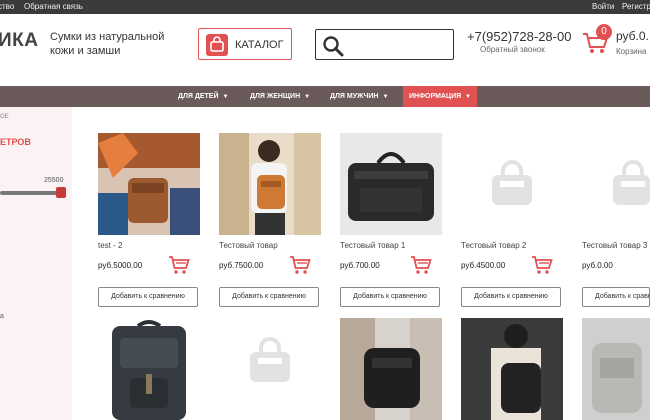 The width and height of the screenshot is (650, 420). What do you see at coordinates (30, 193) in the screenshot?
I see `price-slider-track` at bounding box center [30, 193].